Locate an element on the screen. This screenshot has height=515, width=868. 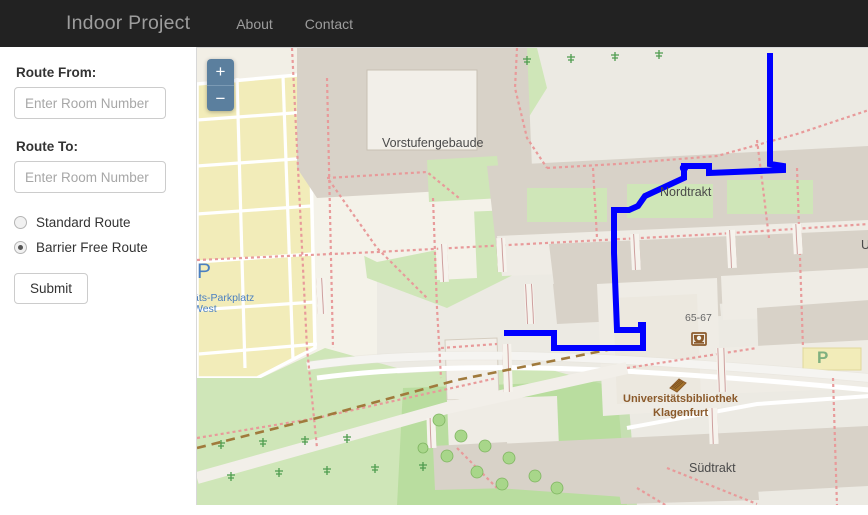
zoom-in-button: + is located at coordinates (220, 72).